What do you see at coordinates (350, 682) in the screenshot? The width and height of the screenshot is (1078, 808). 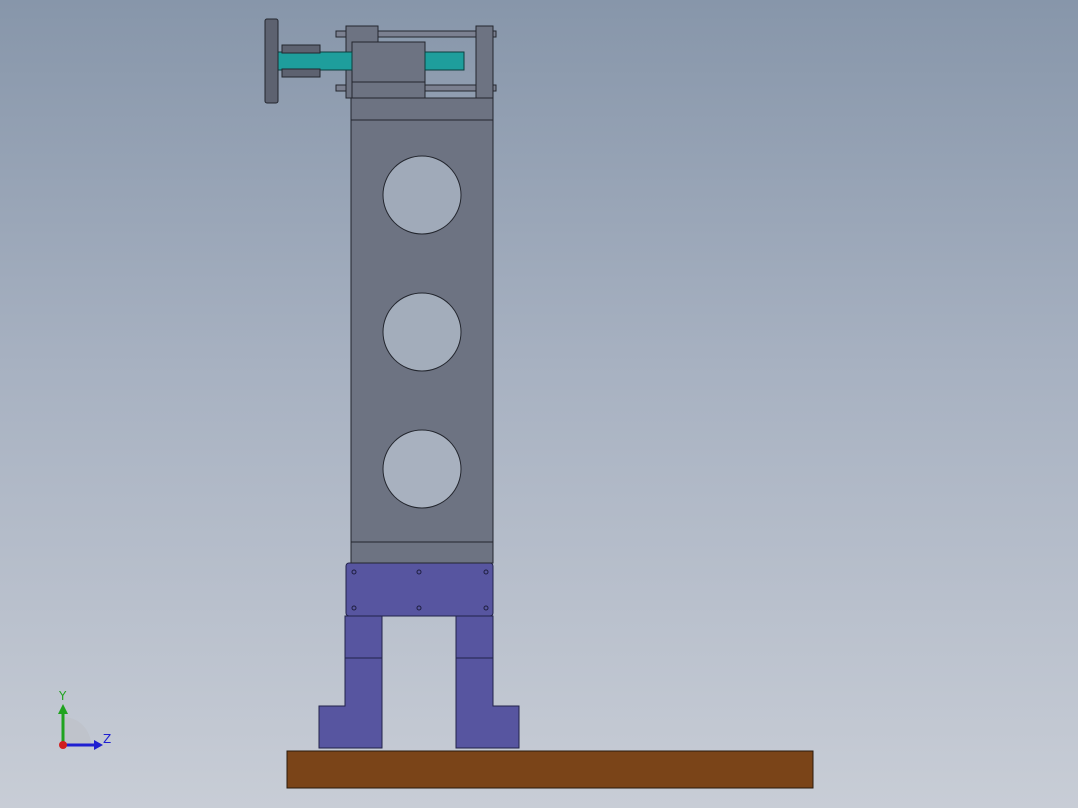 I see `left-leg` at bounding box center [350, 682].